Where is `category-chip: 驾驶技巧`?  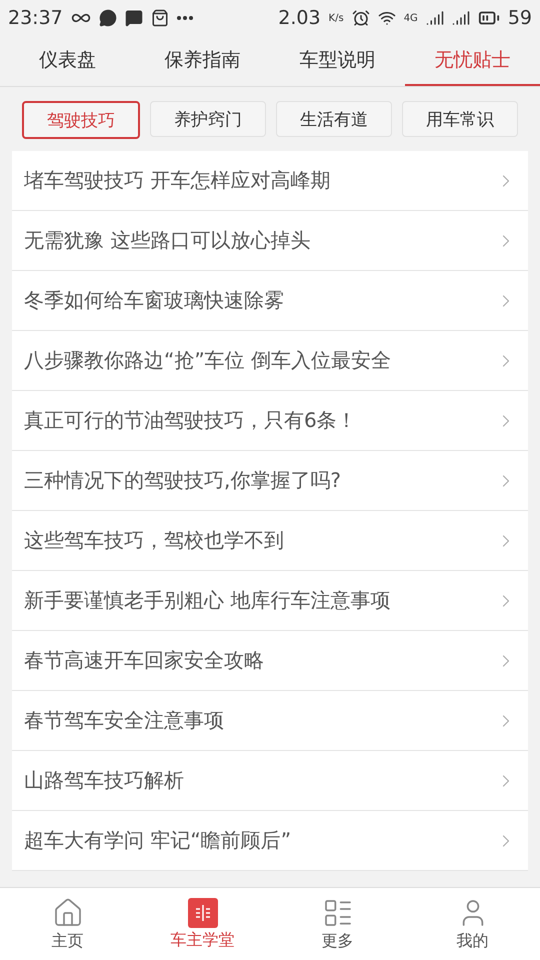
category-chip: 驾驶技巧 is located at coordinates (81, 120).